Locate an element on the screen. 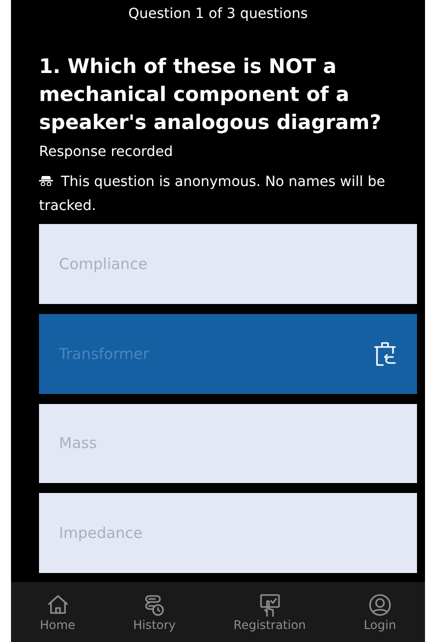  nav-tab: Home is located at coordinates (58, 612).